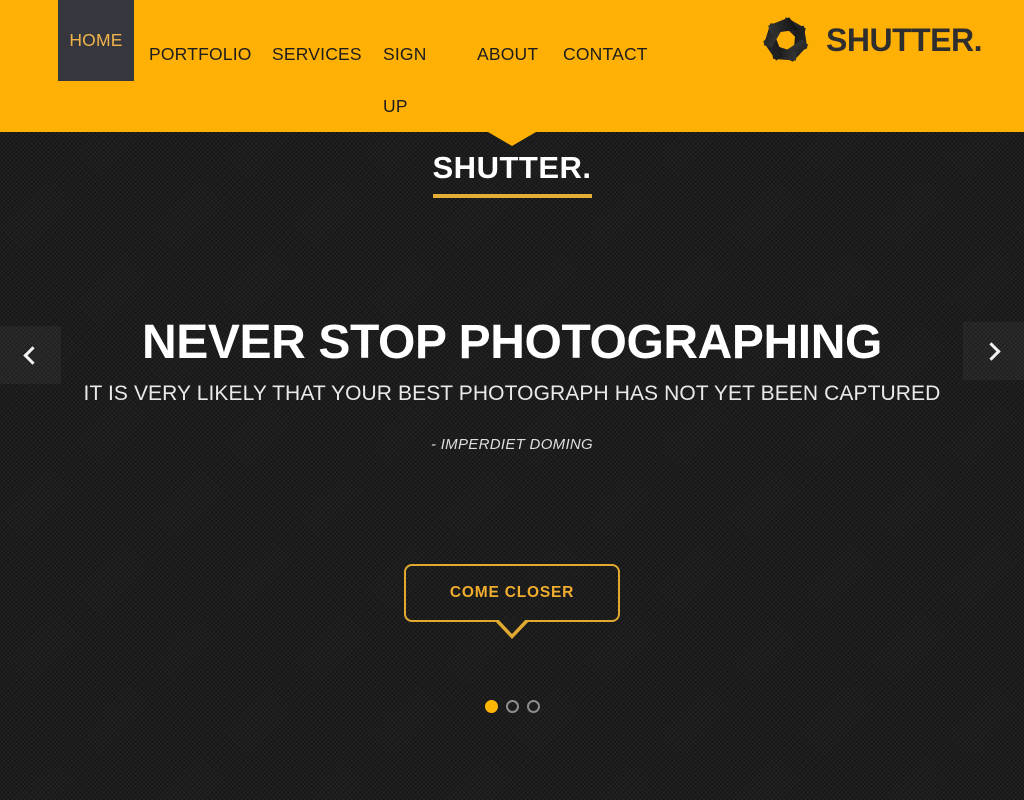 The width and height of the screenshot is (1024, 800). I want to click on chevron-right-icon, so click(991, 351).